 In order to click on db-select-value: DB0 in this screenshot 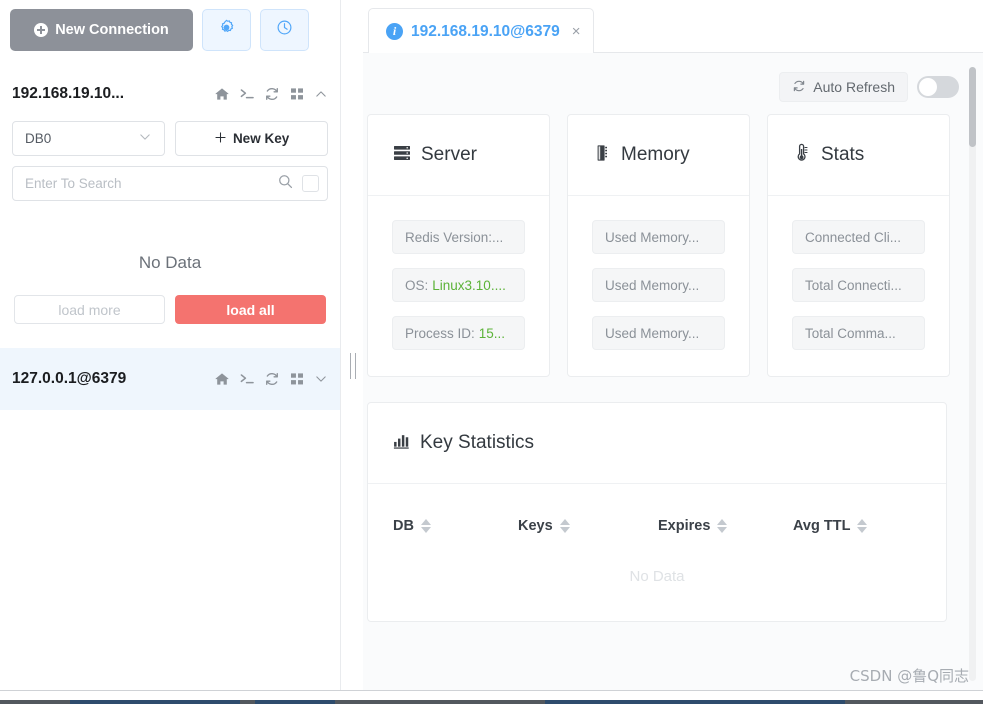, I will do `click(38, 138)`.